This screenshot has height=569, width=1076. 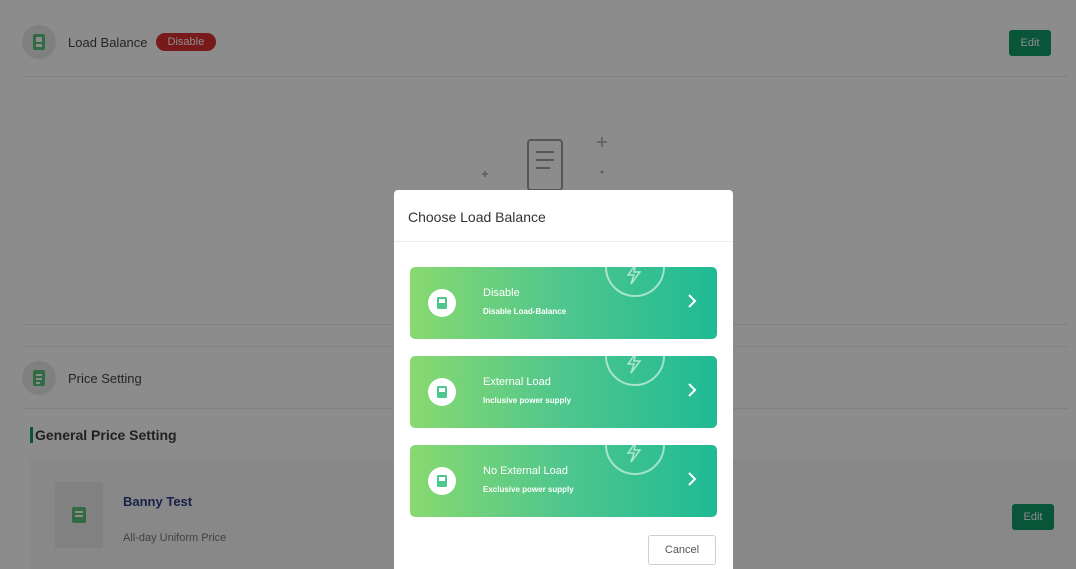 I want to click on option-description: Disable Load-Balance, so click(x=525, y=311).